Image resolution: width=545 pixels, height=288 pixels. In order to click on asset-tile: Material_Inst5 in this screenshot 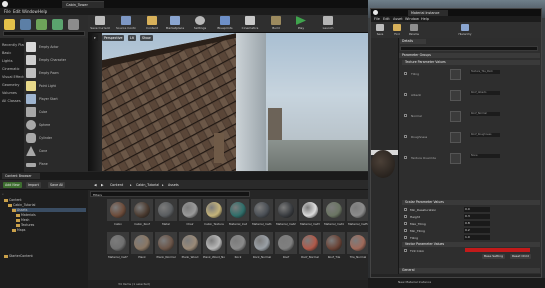, I will do `click(358, 214)`.